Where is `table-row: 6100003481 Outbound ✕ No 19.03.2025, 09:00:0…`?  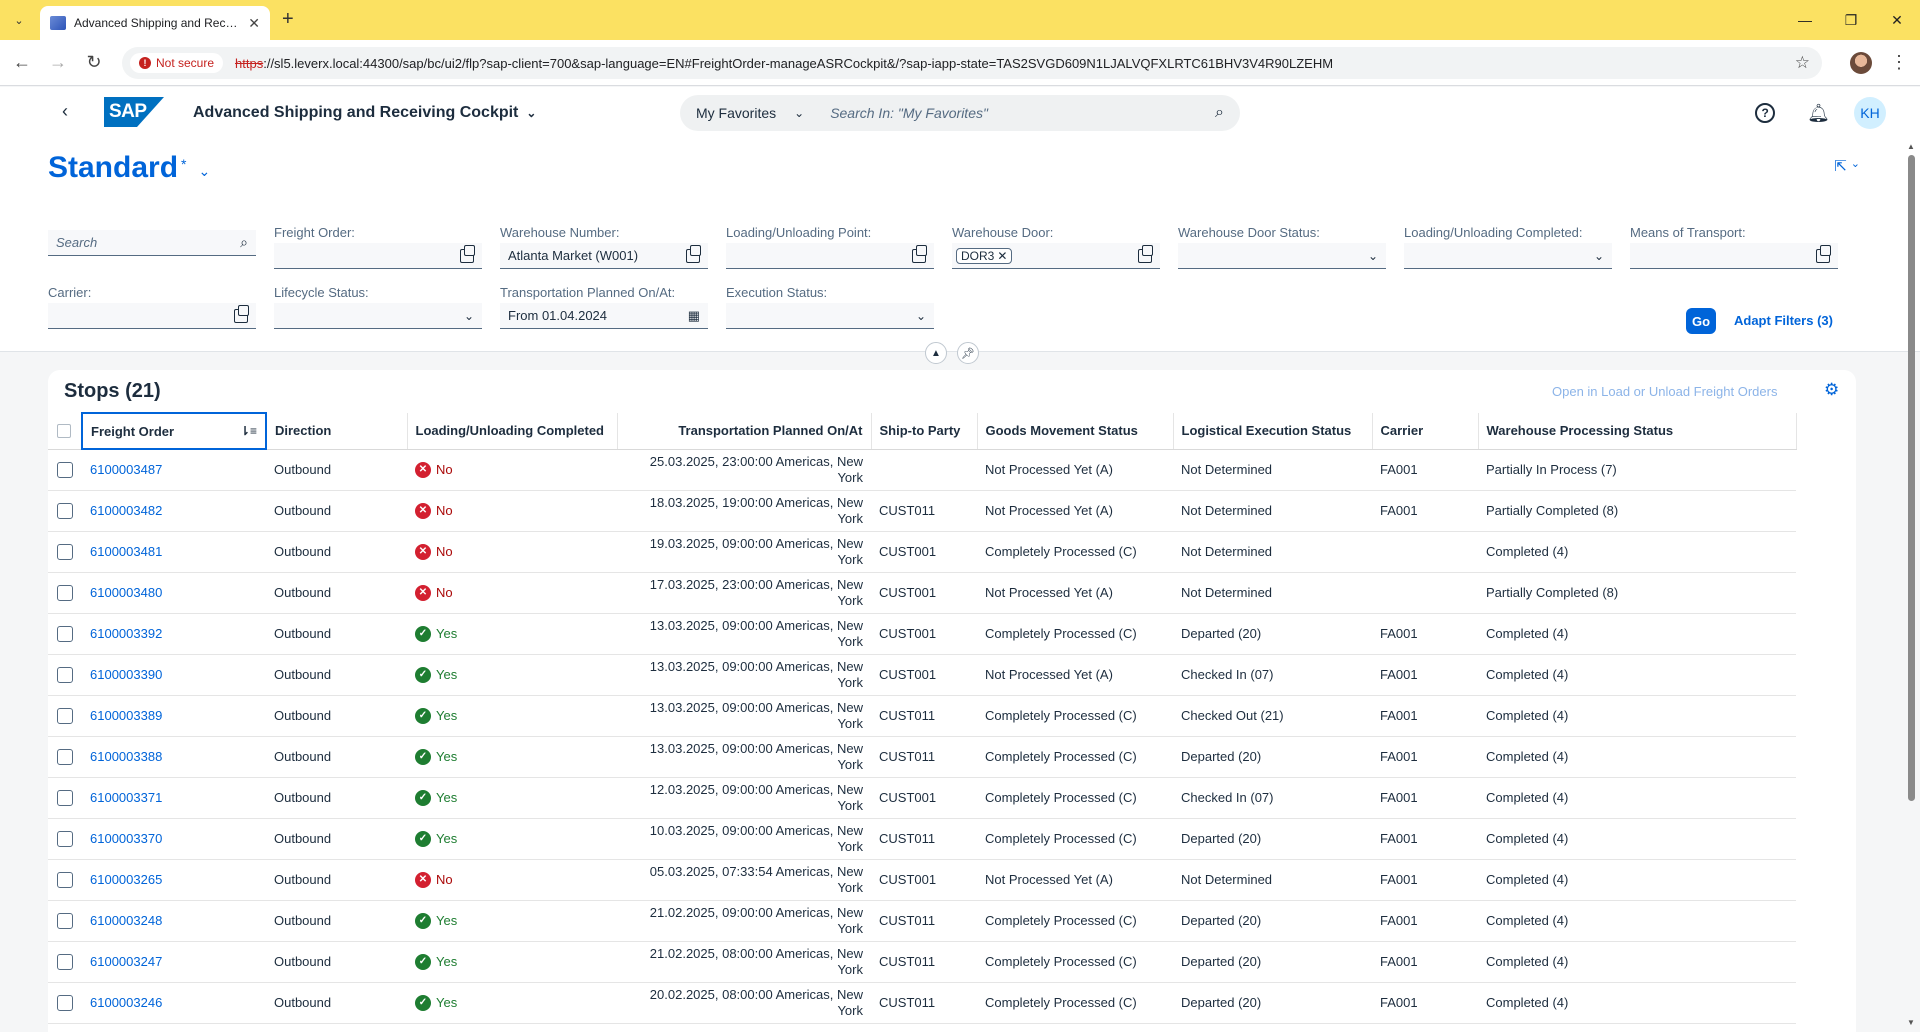 table-row: 6100003481 Outbound ✕ No 19.03.2025, 09:00:0… is located at coordinates (922, 552).